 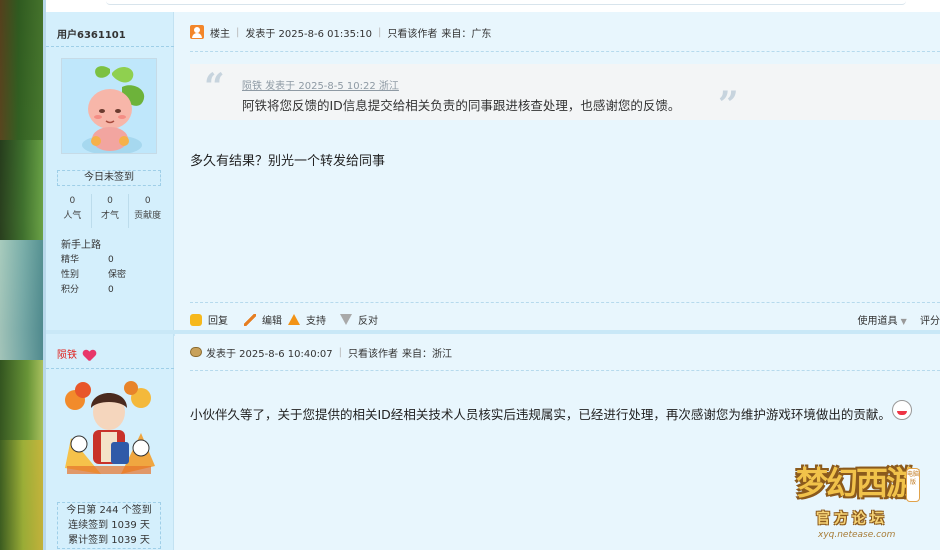 What do you see at coordinates (81, 243) in the screenshot?
I see `user-level: 新手上路` at bounding box center [81, 243].